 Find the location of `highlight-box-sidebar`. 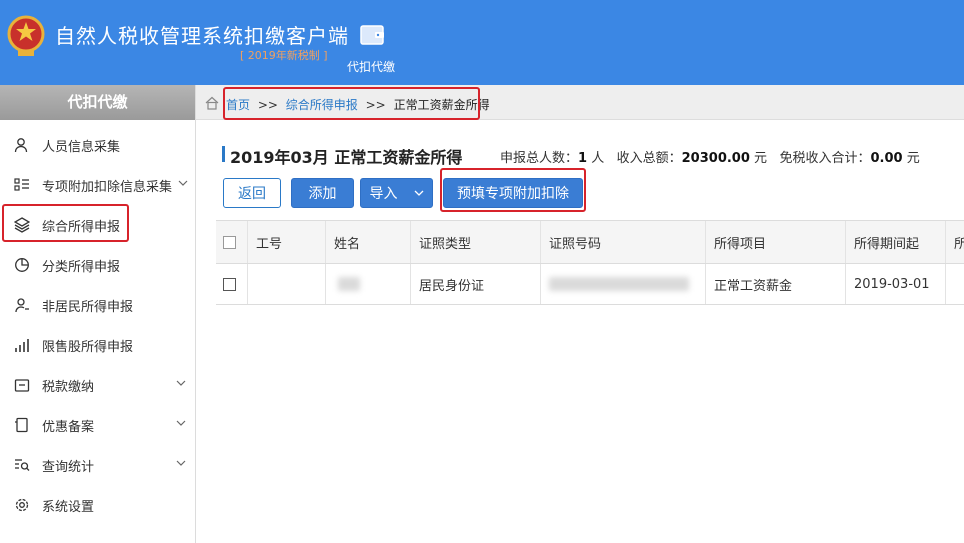

highlight-box-sidebar is located at coordinates (65, 223).